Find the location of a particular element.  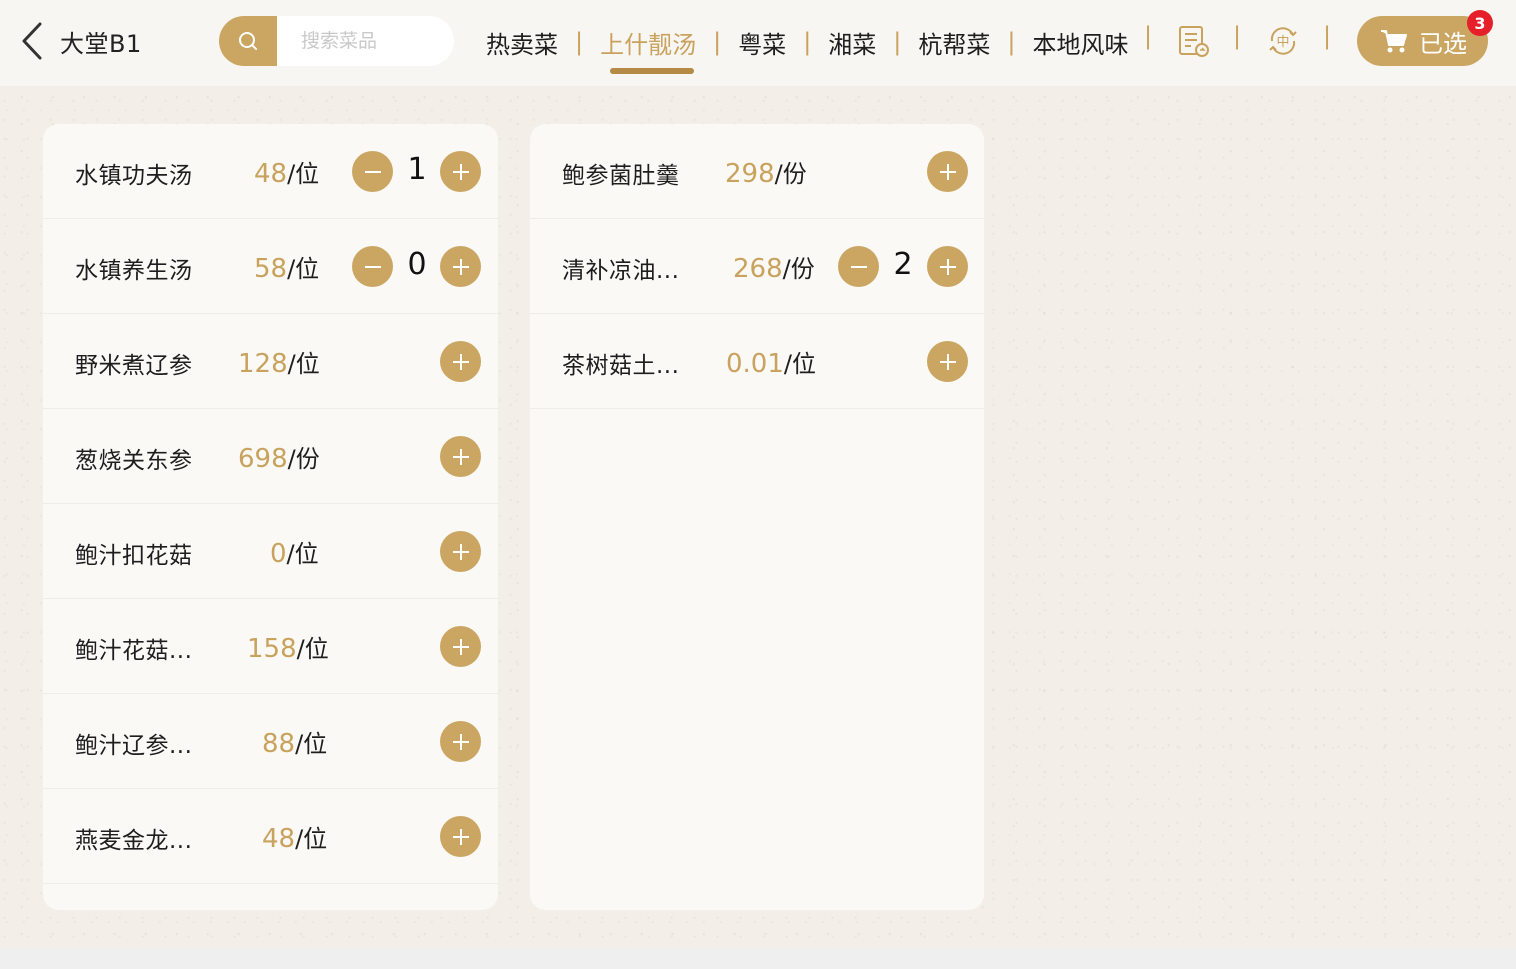

dish-row: 水镇功夫汤 48/位 1 is located at coordinates (270, 171).